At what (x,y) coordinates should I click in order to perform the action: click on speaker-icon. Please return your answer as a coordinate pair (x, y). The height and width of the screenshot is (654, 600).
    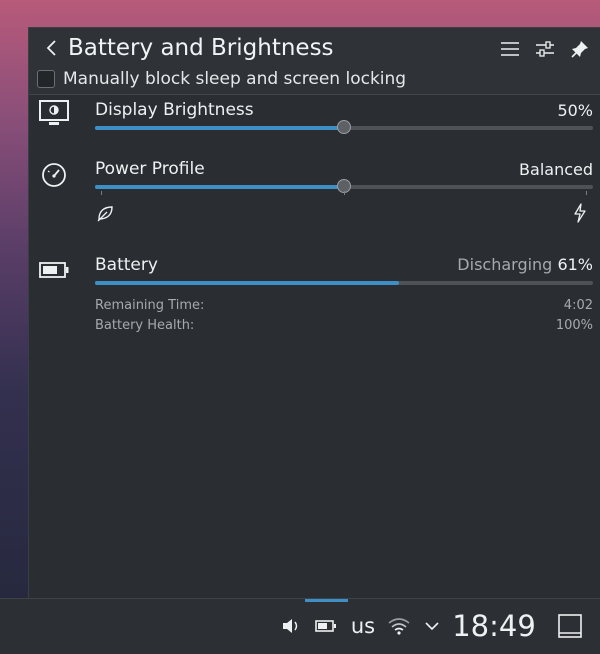
    Looking at the image, I should click on (290, 626).